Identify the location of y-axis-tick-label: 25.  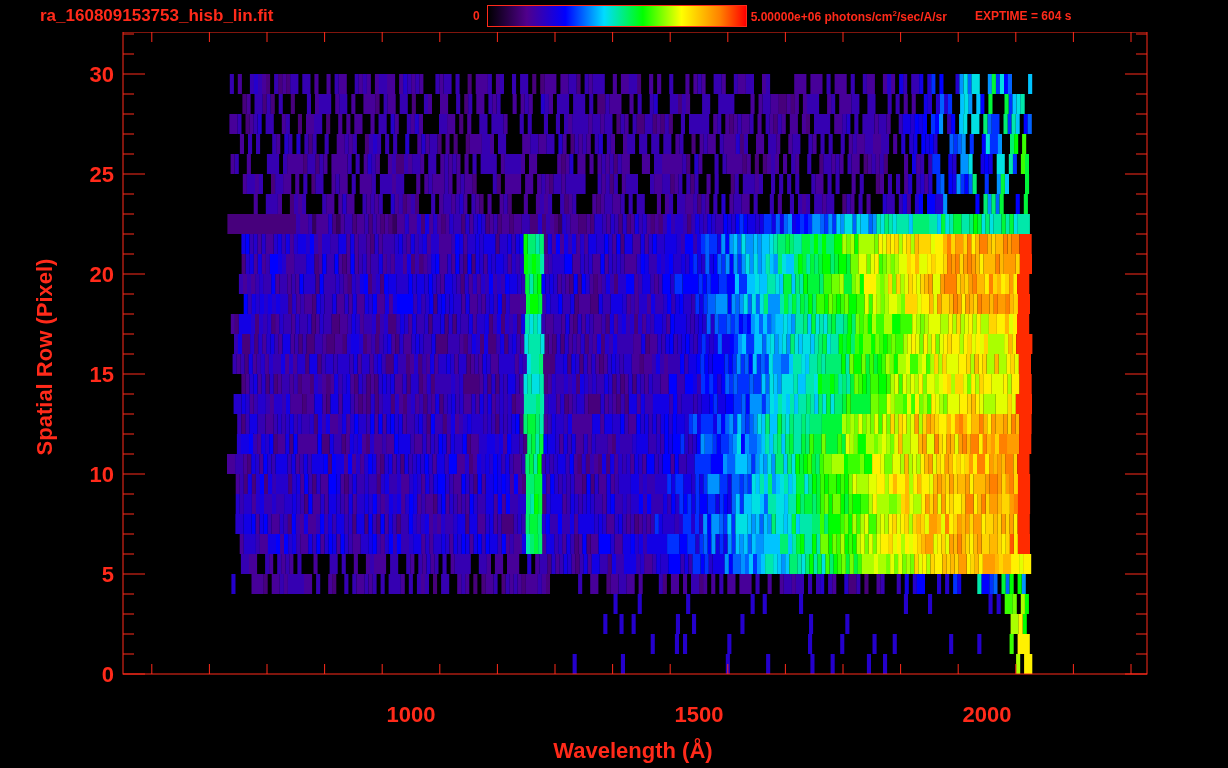
(101, 174).